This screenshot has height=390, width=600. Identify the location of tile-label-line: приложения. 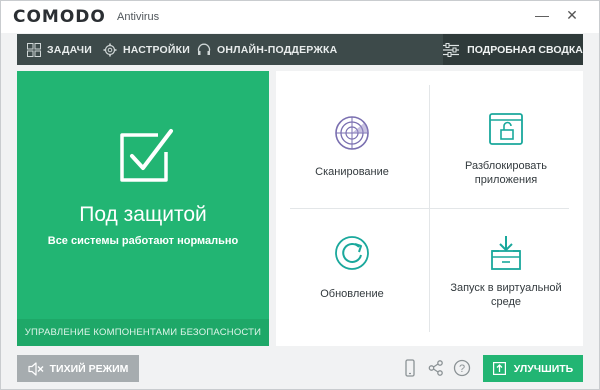
(506, 180).